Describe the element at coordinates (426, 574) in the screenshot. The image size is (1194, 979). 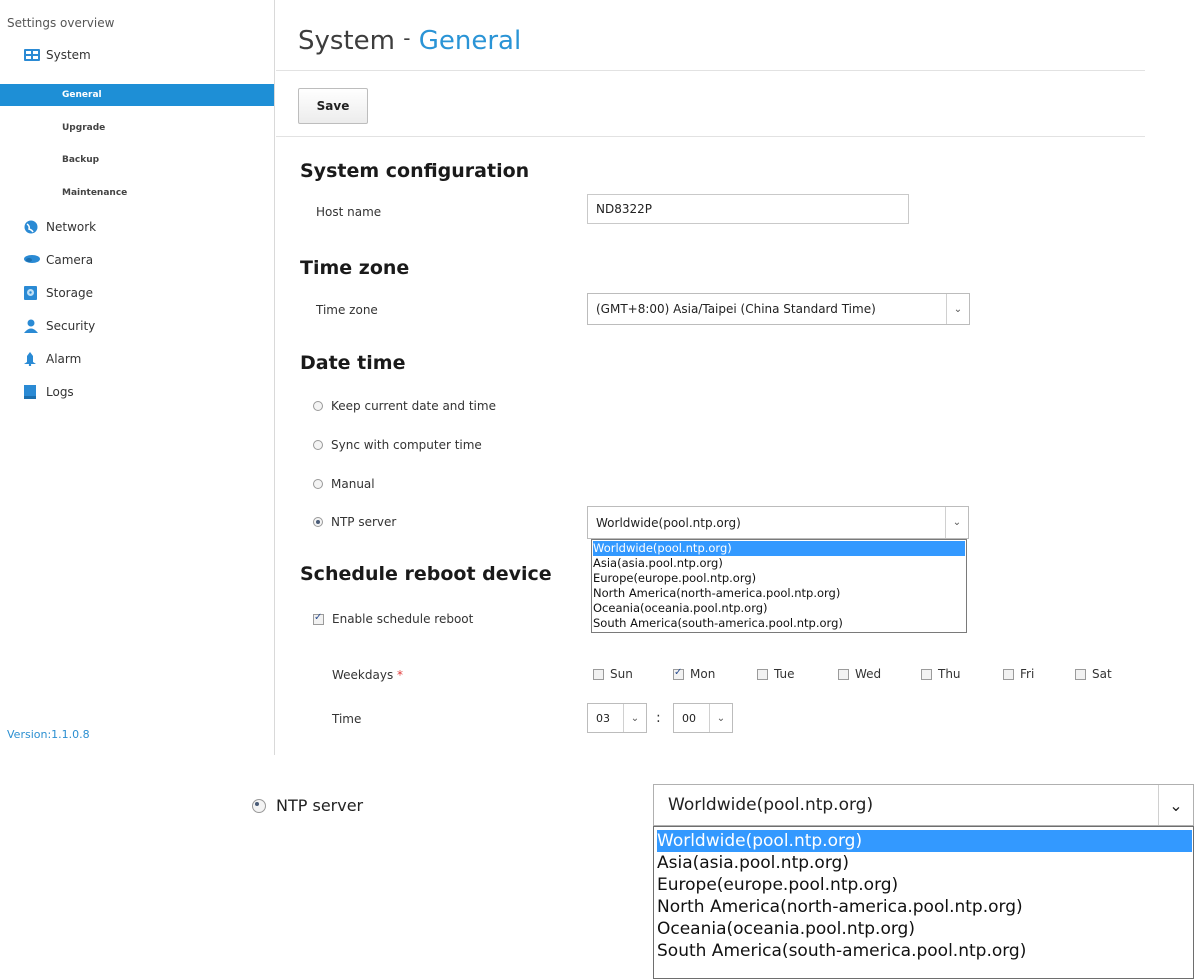
I see `schedule-reboot-heading: Schedule reboot device` at that location.